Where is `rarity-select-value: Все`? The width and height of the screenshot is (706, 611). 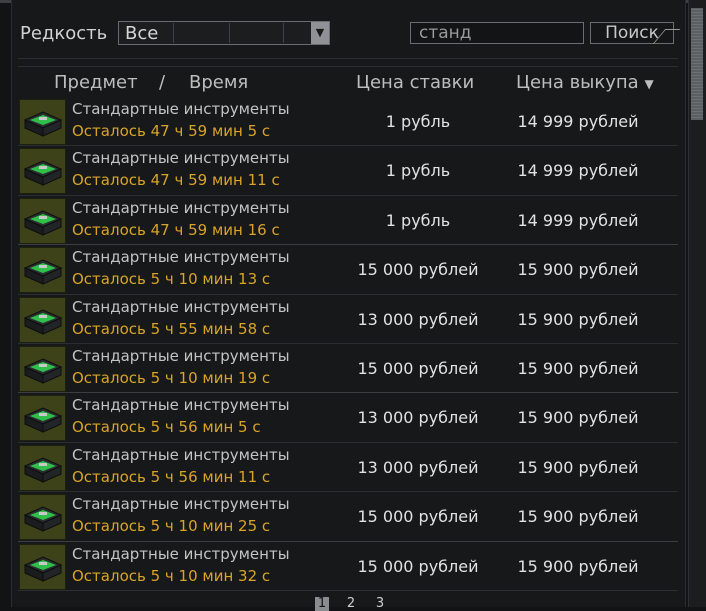 rarity-select-value: Все is located at coordinates (142, 33).